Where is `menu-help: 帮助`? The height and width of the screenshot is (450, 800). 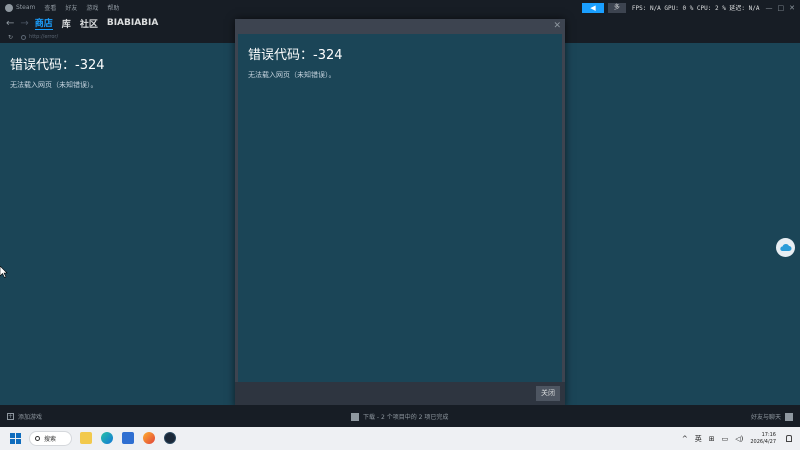 menu-help: 帮助 is located at coordinates (113, 7).